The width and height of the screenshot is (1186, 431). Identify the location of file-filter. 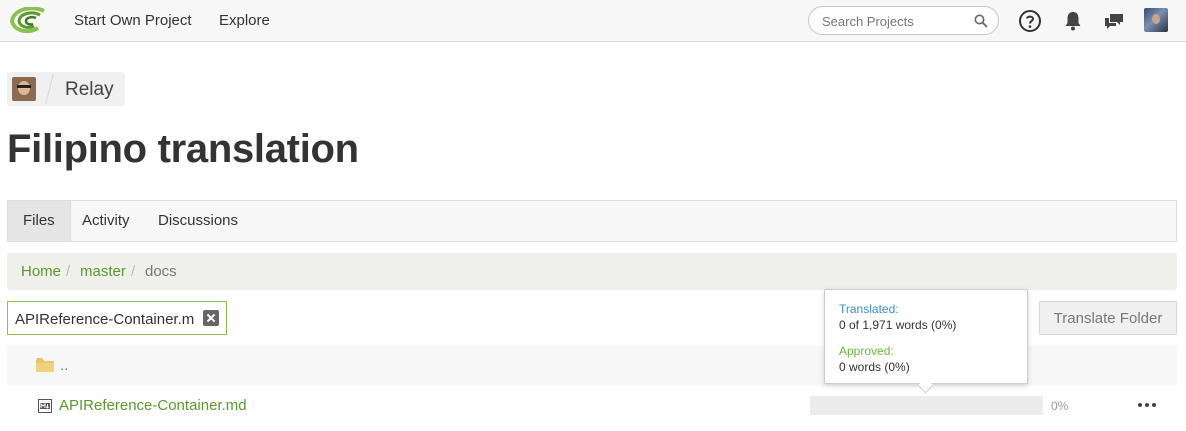
(117, 318).